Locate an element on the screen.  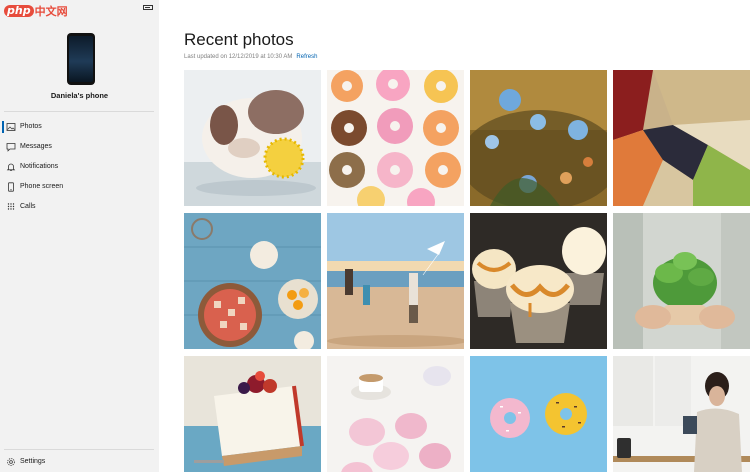
photo-tile-basil is located at coordinates (681, 281).